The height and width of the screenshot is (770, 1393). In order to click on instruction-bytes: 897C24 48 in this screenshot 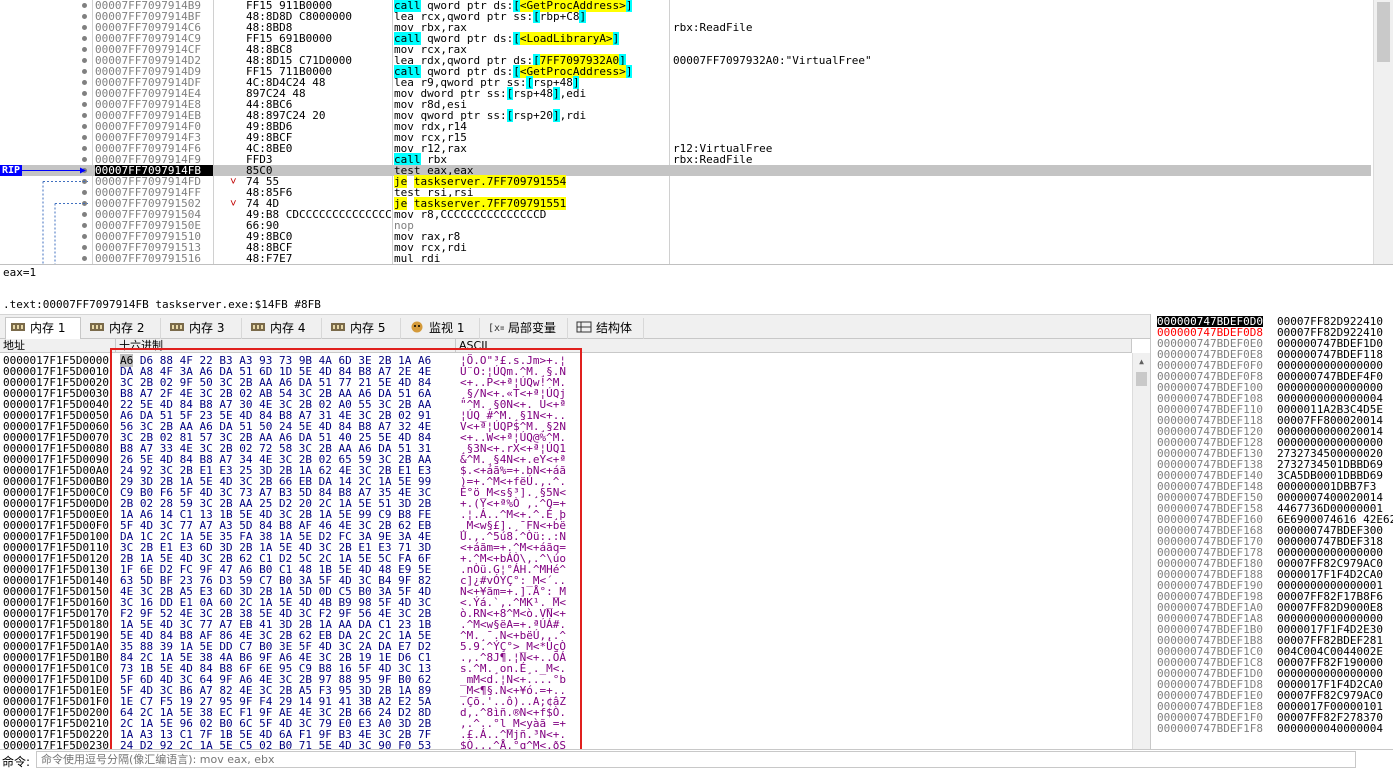, I will do `click(276, 93)`.